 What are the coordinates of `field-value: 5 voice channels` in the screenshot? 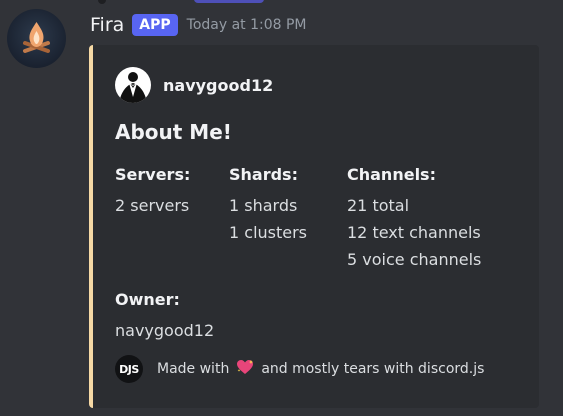 It's located at (414, 259).